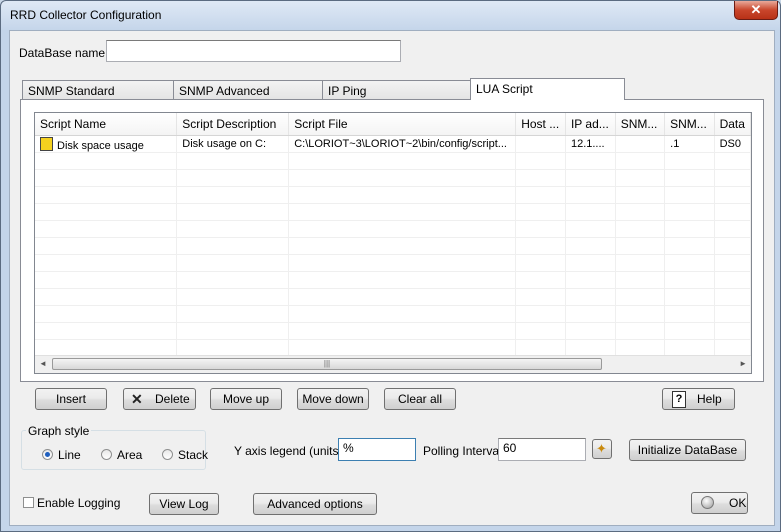 This screenshot has width=781, height=532. Describe the element at coordinates (233, 124) in the screenshot. I see `column-header: Script Description` at that location.